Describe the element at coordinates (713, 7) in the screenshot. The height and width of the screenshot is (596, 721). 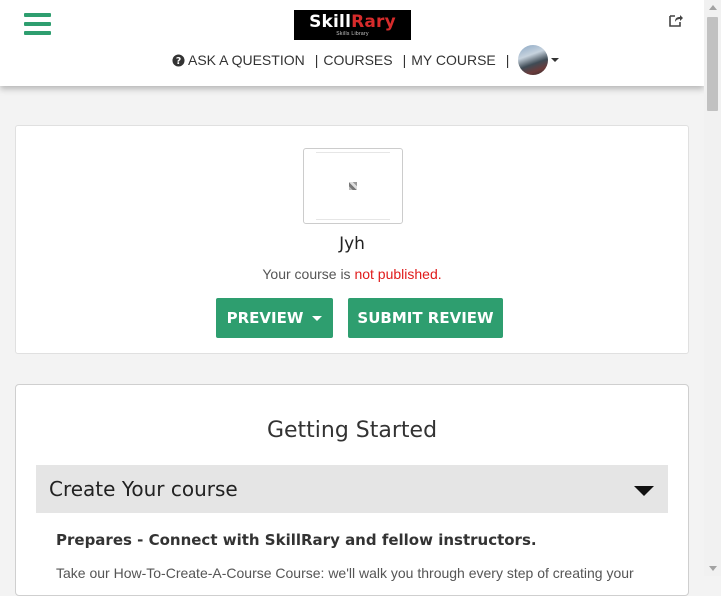
I see `scroll-up-icon` at that location.